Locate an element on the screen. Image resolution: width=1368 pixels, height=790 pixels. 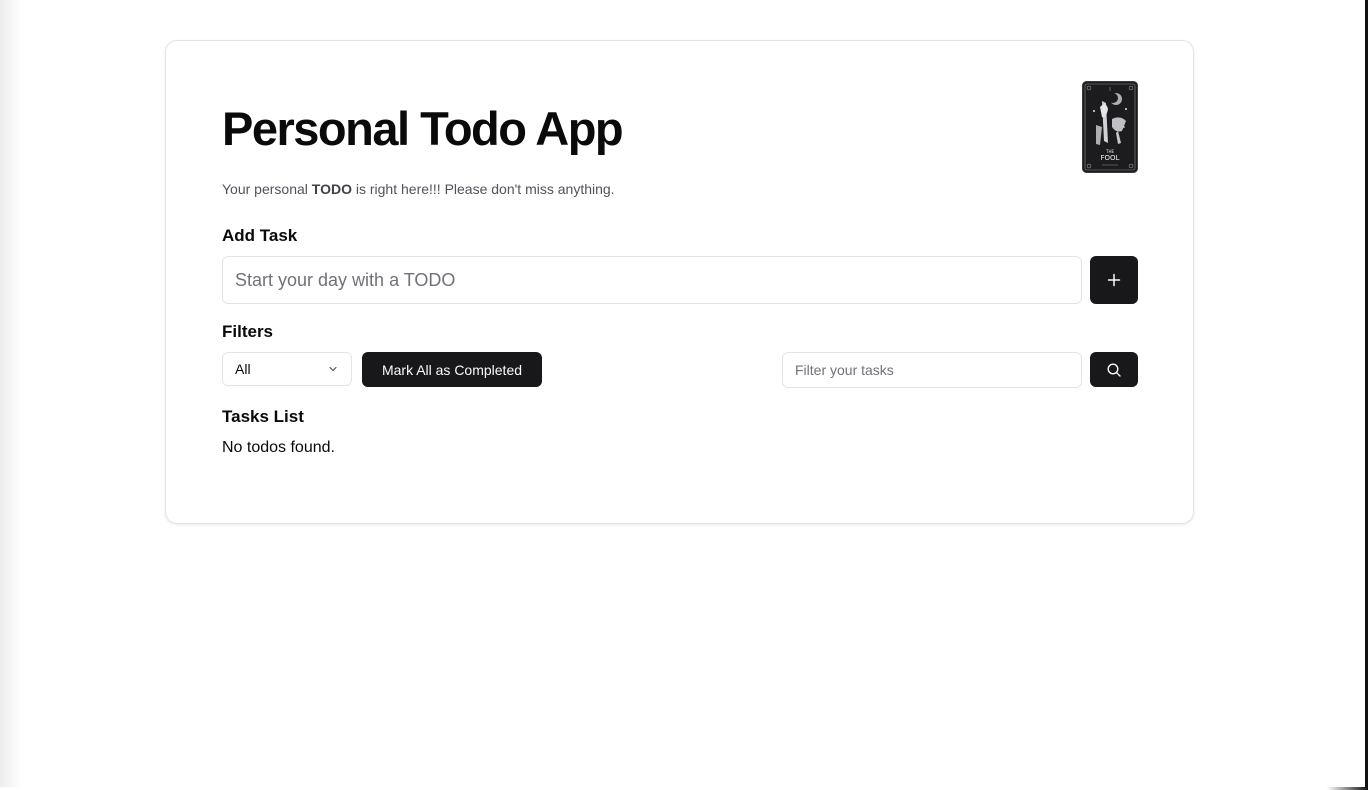
status-filter-value: All is located at coordinates (243, 369).